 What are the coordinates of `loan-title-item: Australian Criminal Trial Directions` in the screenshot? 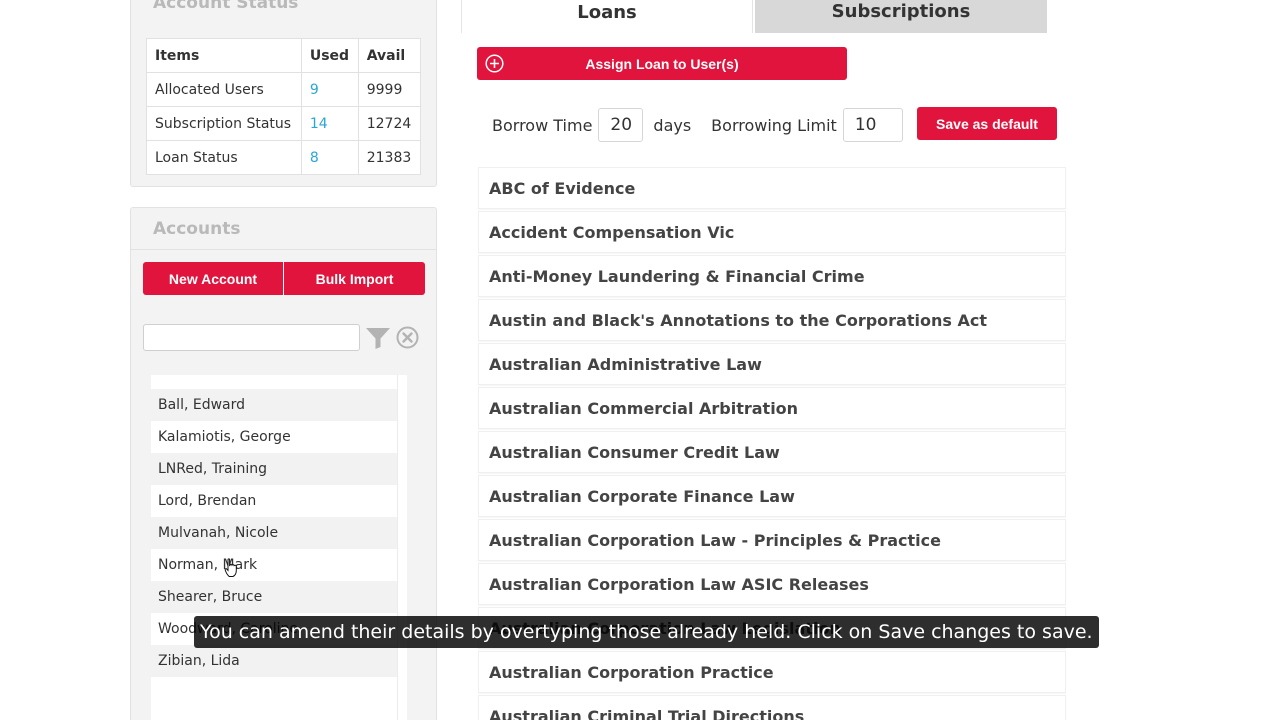 It's located at (772, 707).